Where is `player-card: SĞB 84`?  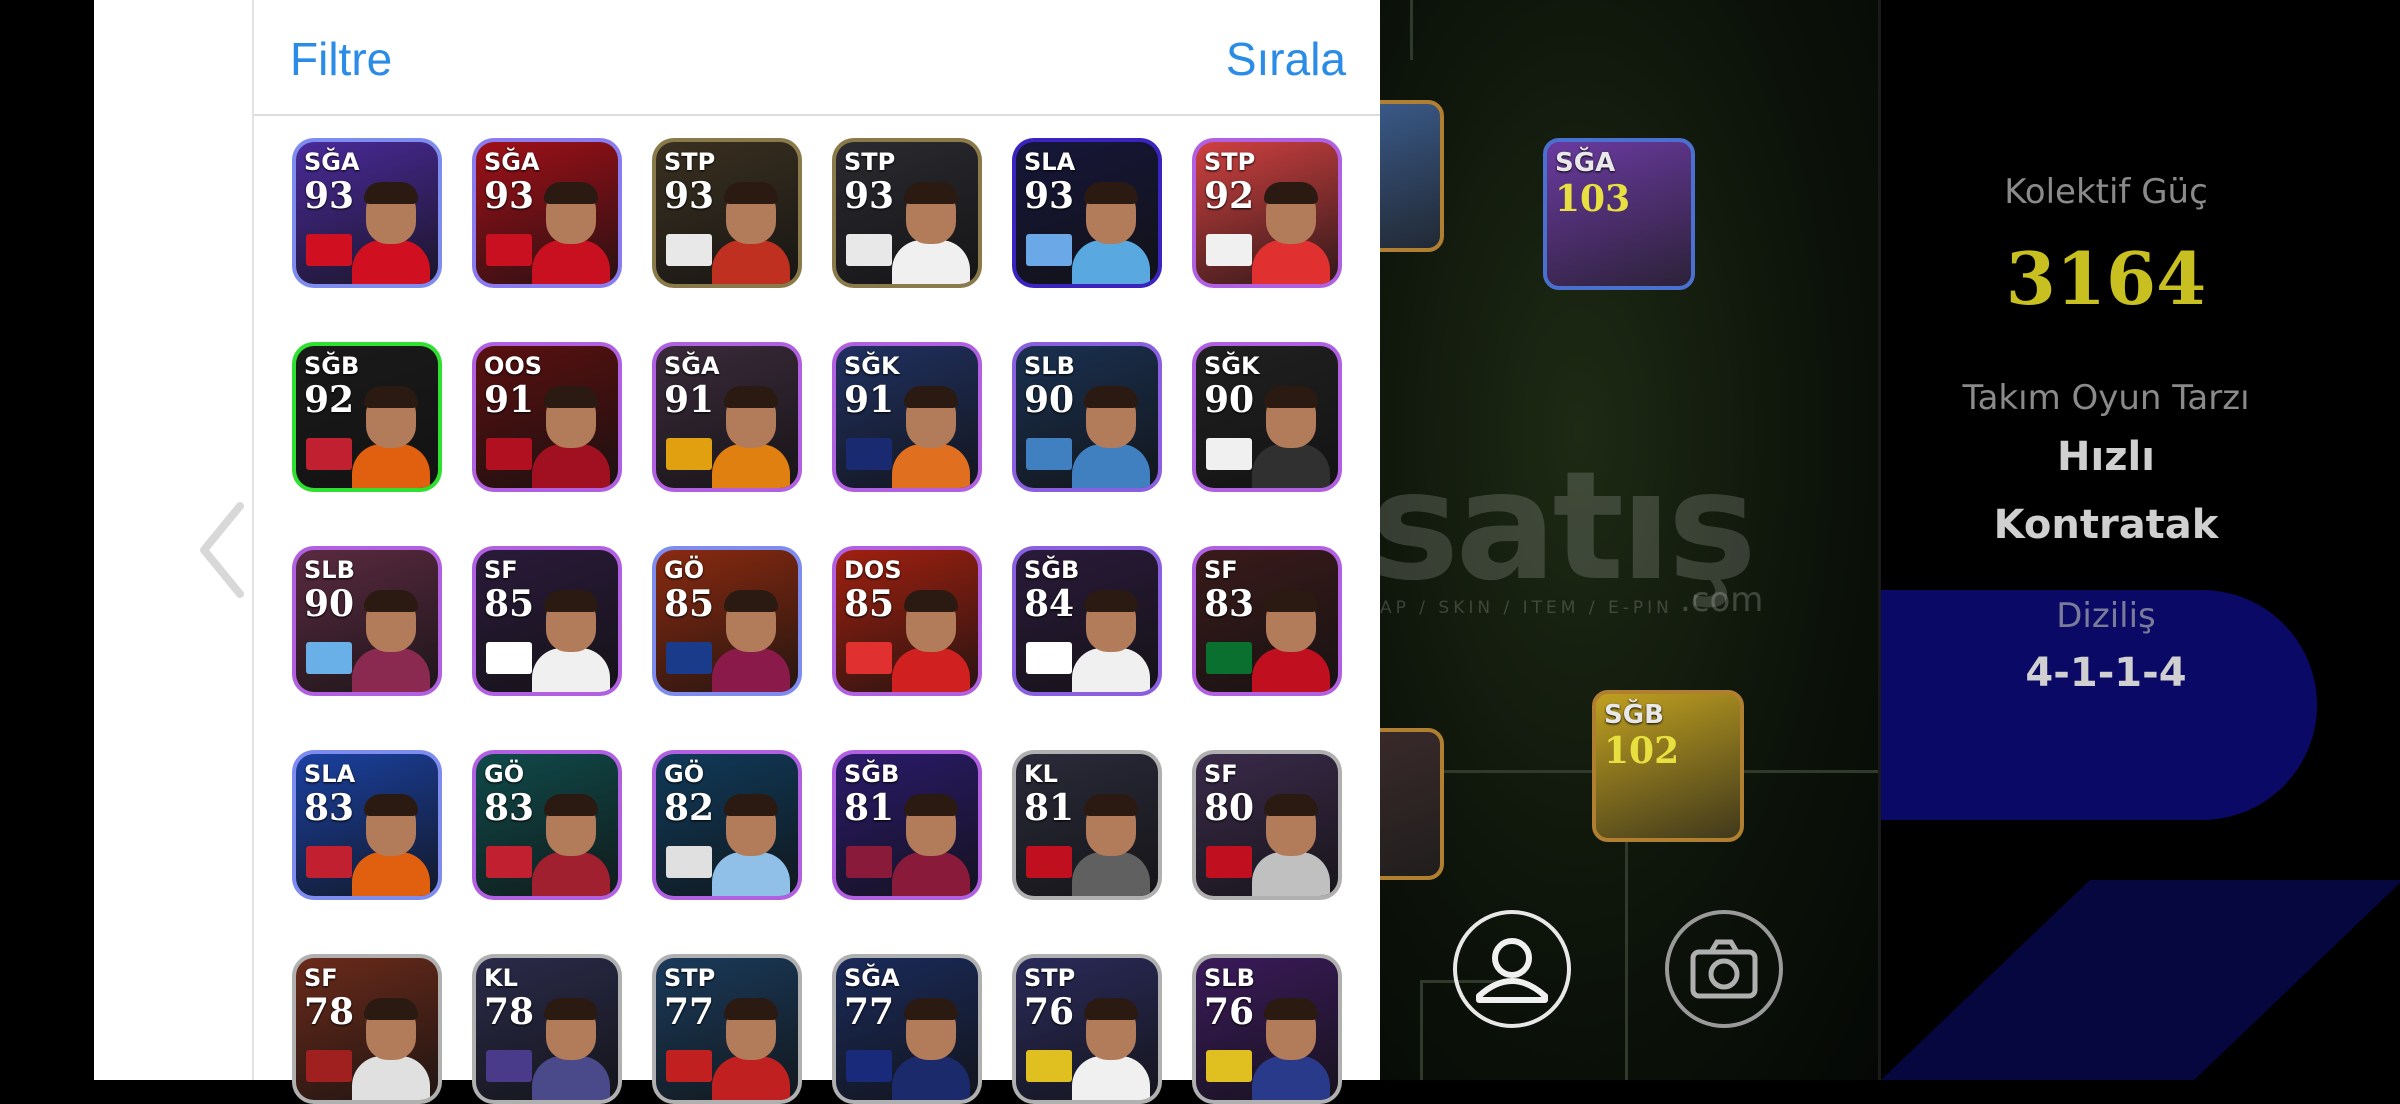 player-card: SĞB 84 is located at coordinates (1087, 621).